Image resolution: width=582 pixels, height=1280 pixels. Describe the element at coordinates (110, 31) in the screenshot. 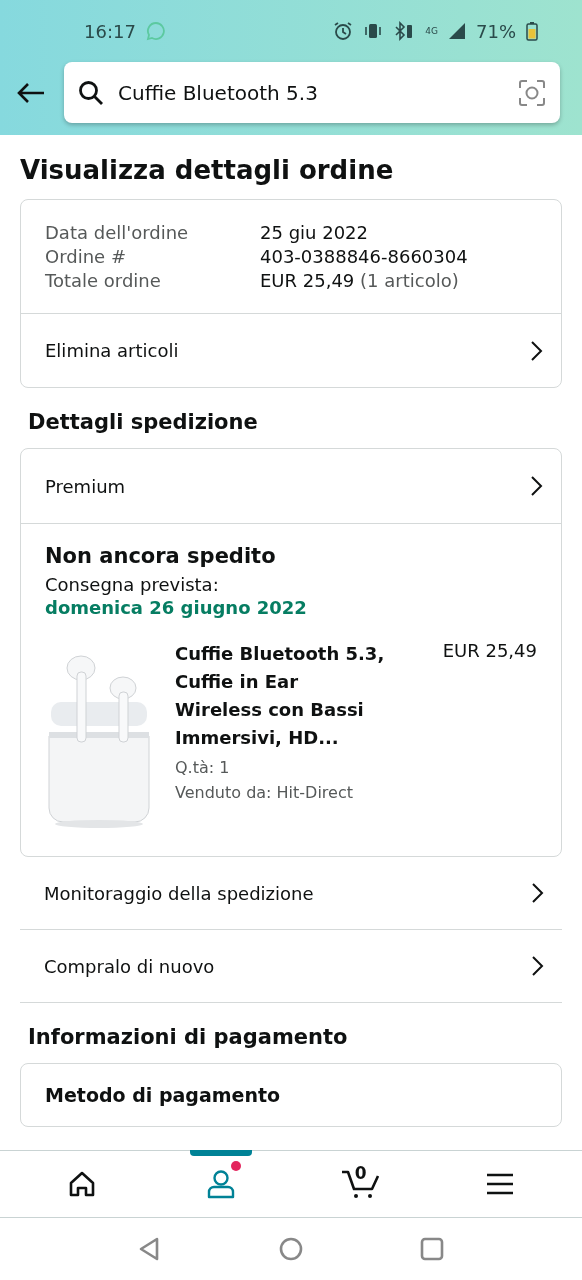

I see `status-time: 16:17` at that location.